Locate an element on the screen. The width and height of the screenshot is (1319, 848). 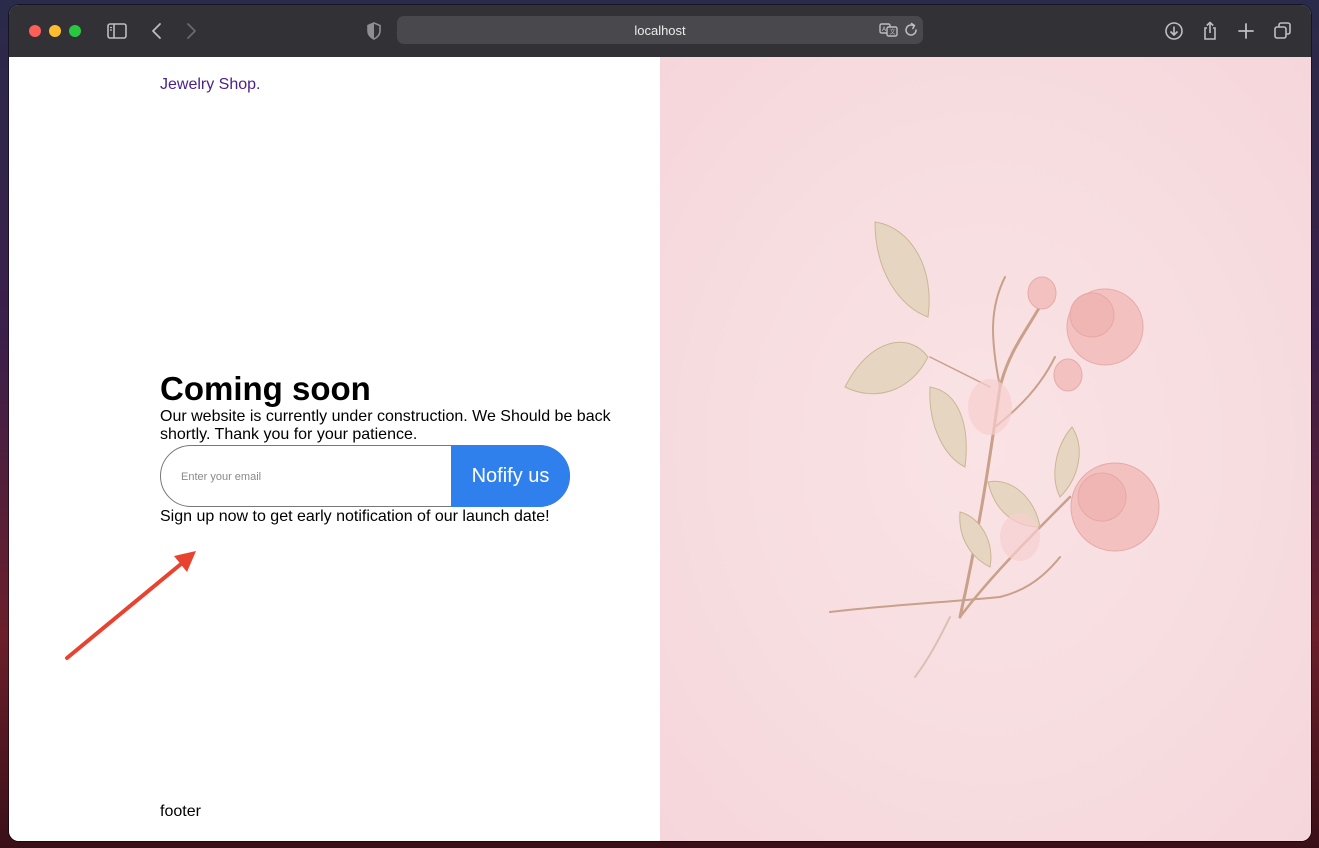
svg-text: A is located at coordinates (884, 29).